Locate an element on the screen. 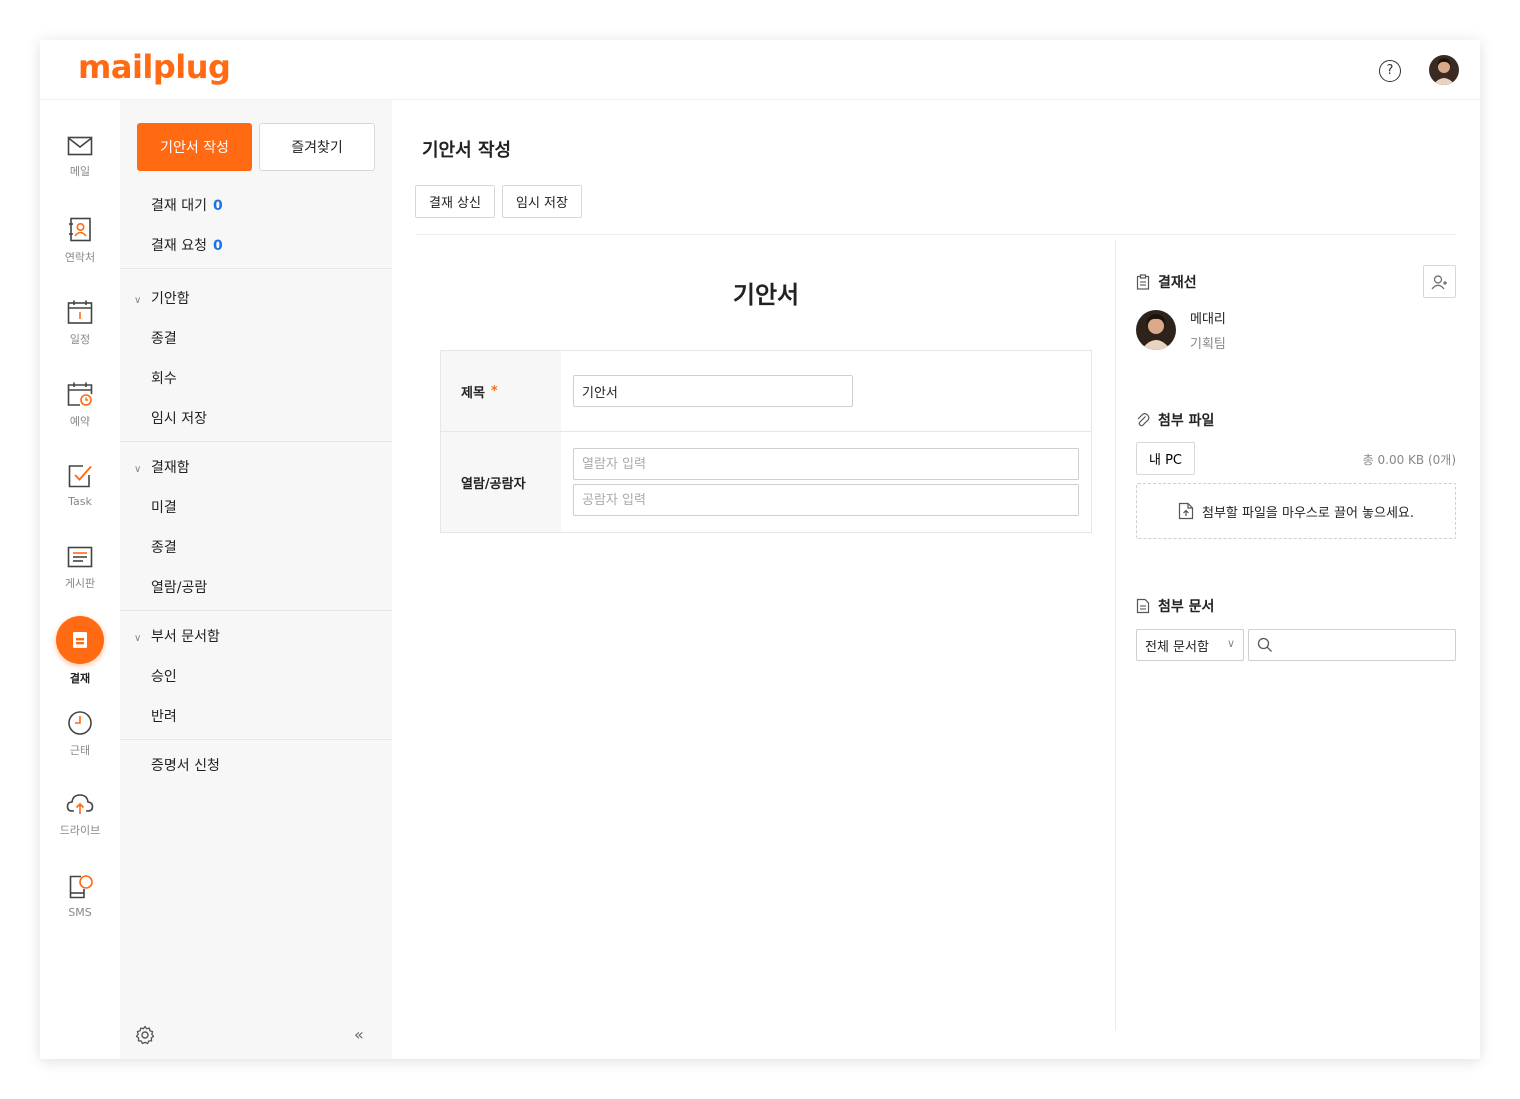 This screenshot has width=1520, height=1099. rail-item-board: 게시판 is located at coordinates (80, 580).